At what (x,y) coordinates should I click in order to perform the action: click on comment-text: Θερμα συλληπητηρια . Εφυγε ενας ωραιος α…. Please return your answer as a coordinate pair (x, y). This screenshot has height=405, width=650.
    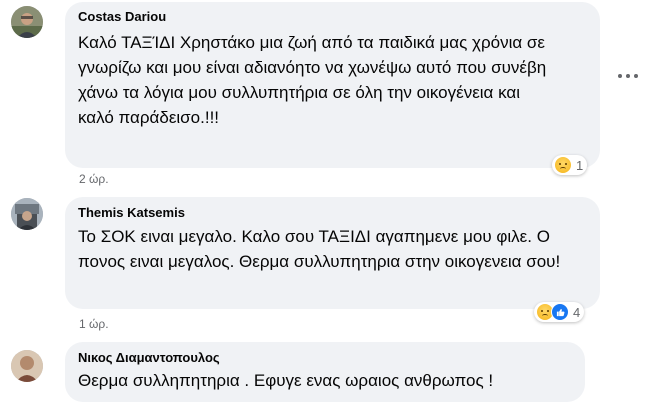
    Looking at the image, I should click on (286, 380).